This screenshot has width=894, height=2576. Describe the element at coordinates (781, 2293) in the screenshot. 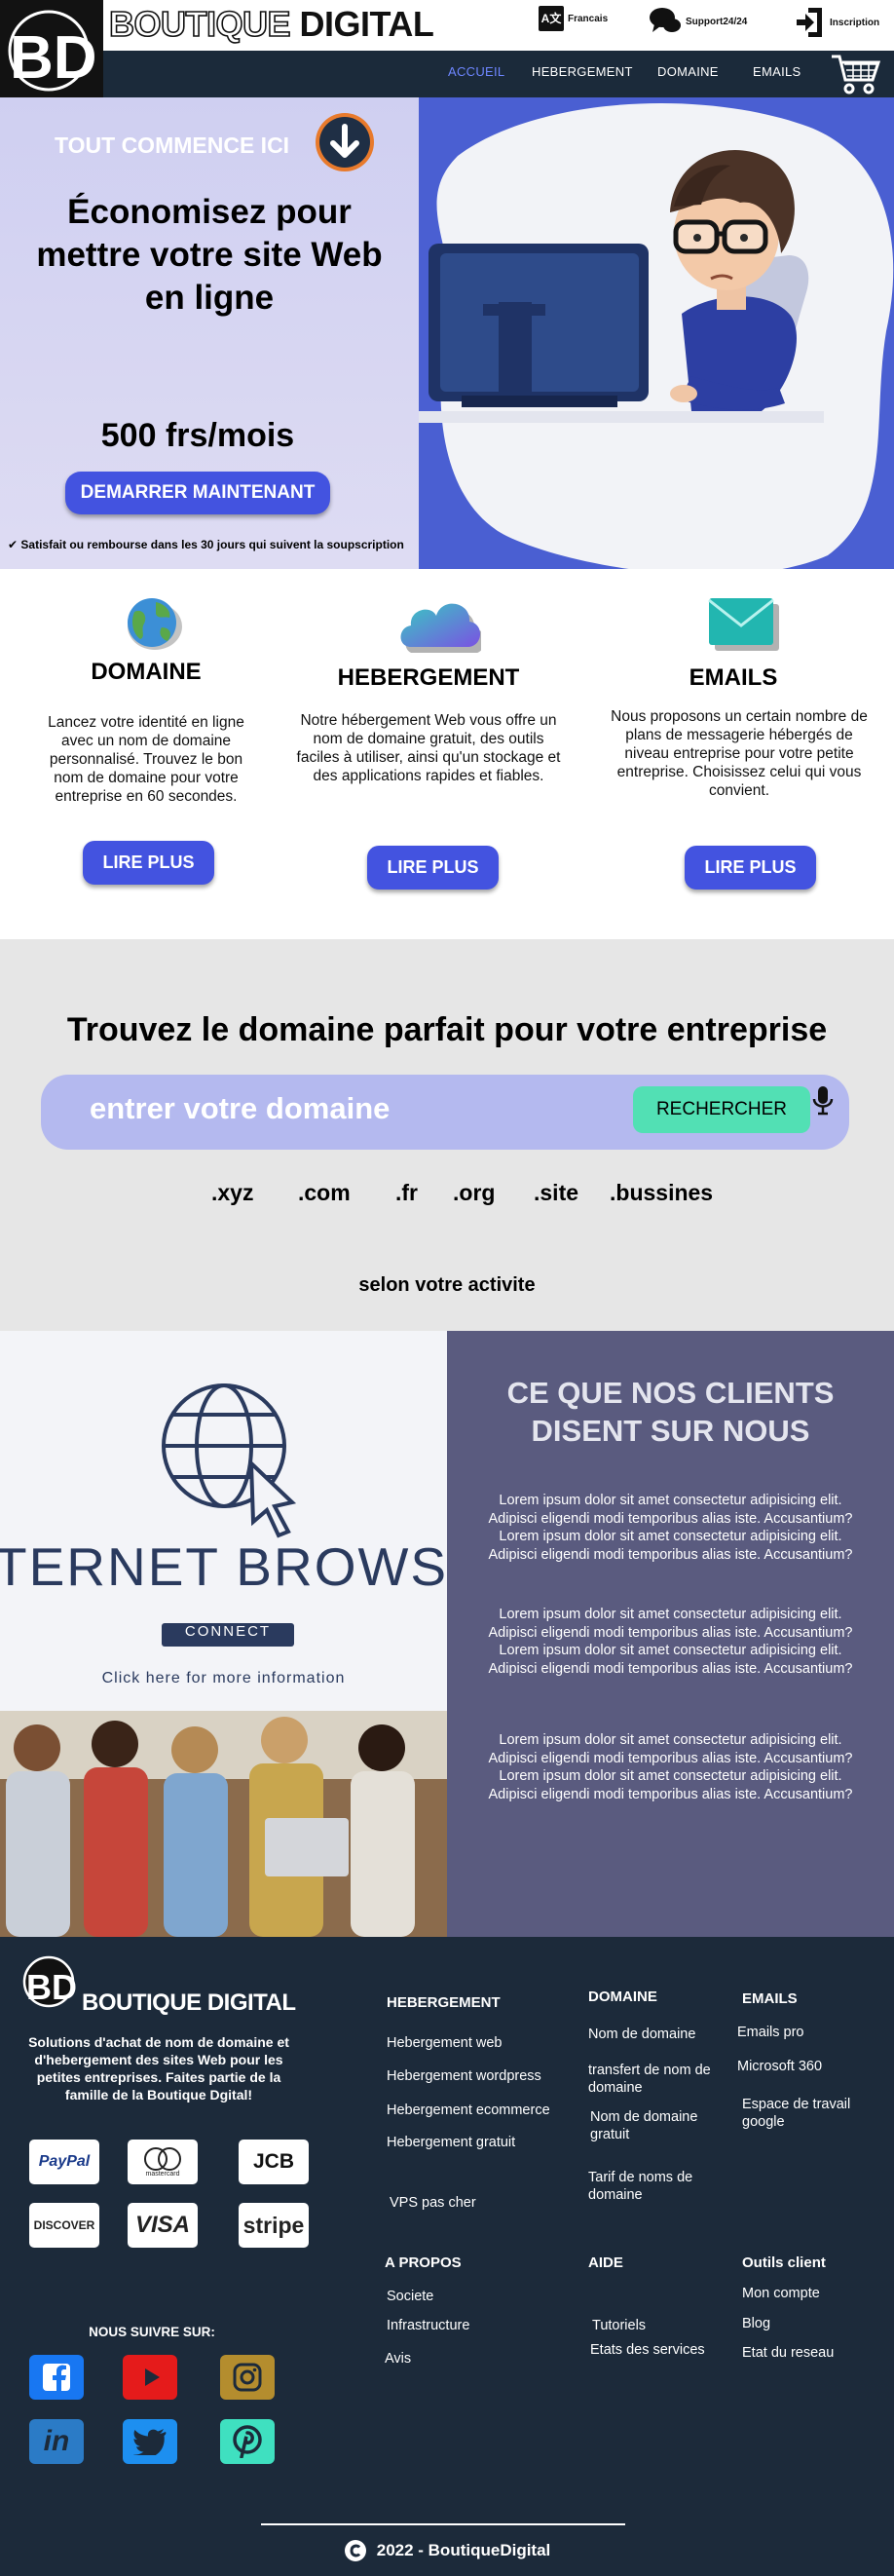

I see `footer-link: Mon compte` at that location.